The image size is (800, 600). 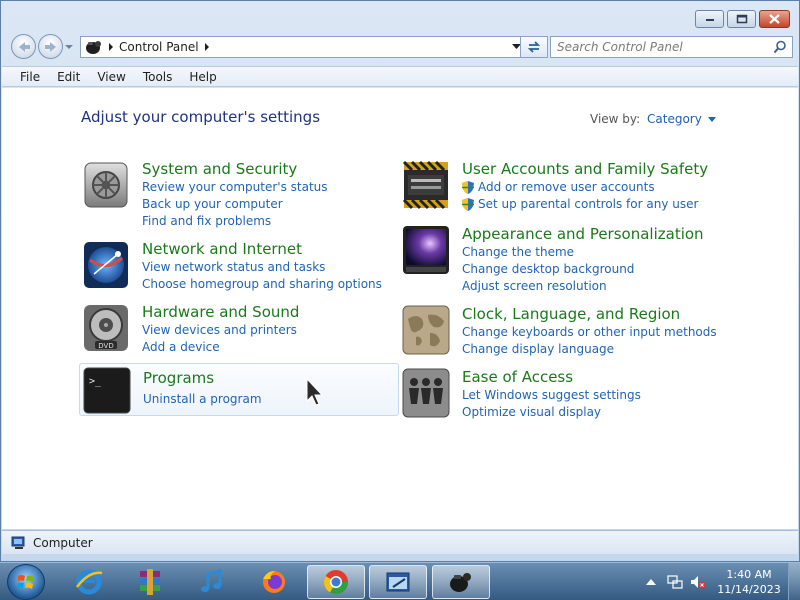 What do you see at coordinates (551, 412) in the screenshot?
I see `link-optimize-display: Optimize visual display` at bounding box center [551, 412].